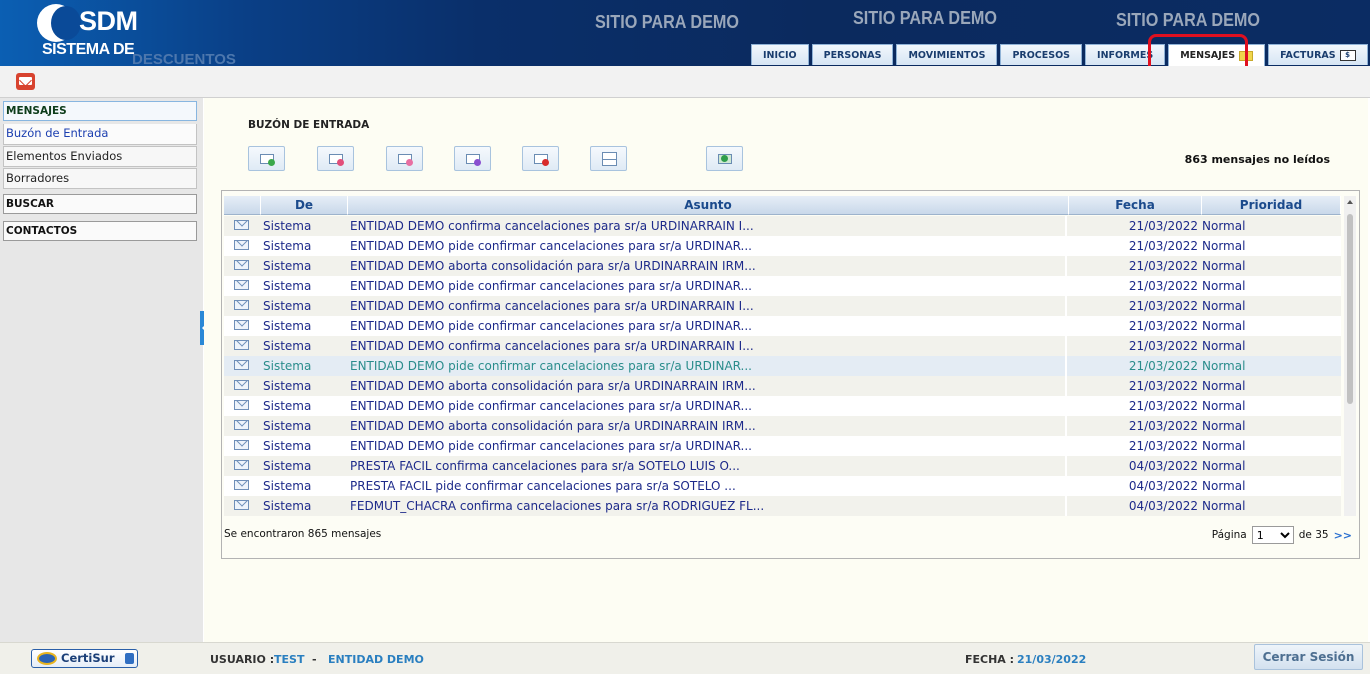 The width and height of the screenshot is (1370, 674). What do you see at coordinates (1318, 54) in the screenshot?
I see `tab-facturas: FACTURAS $` at bounding box center [1318, 54].